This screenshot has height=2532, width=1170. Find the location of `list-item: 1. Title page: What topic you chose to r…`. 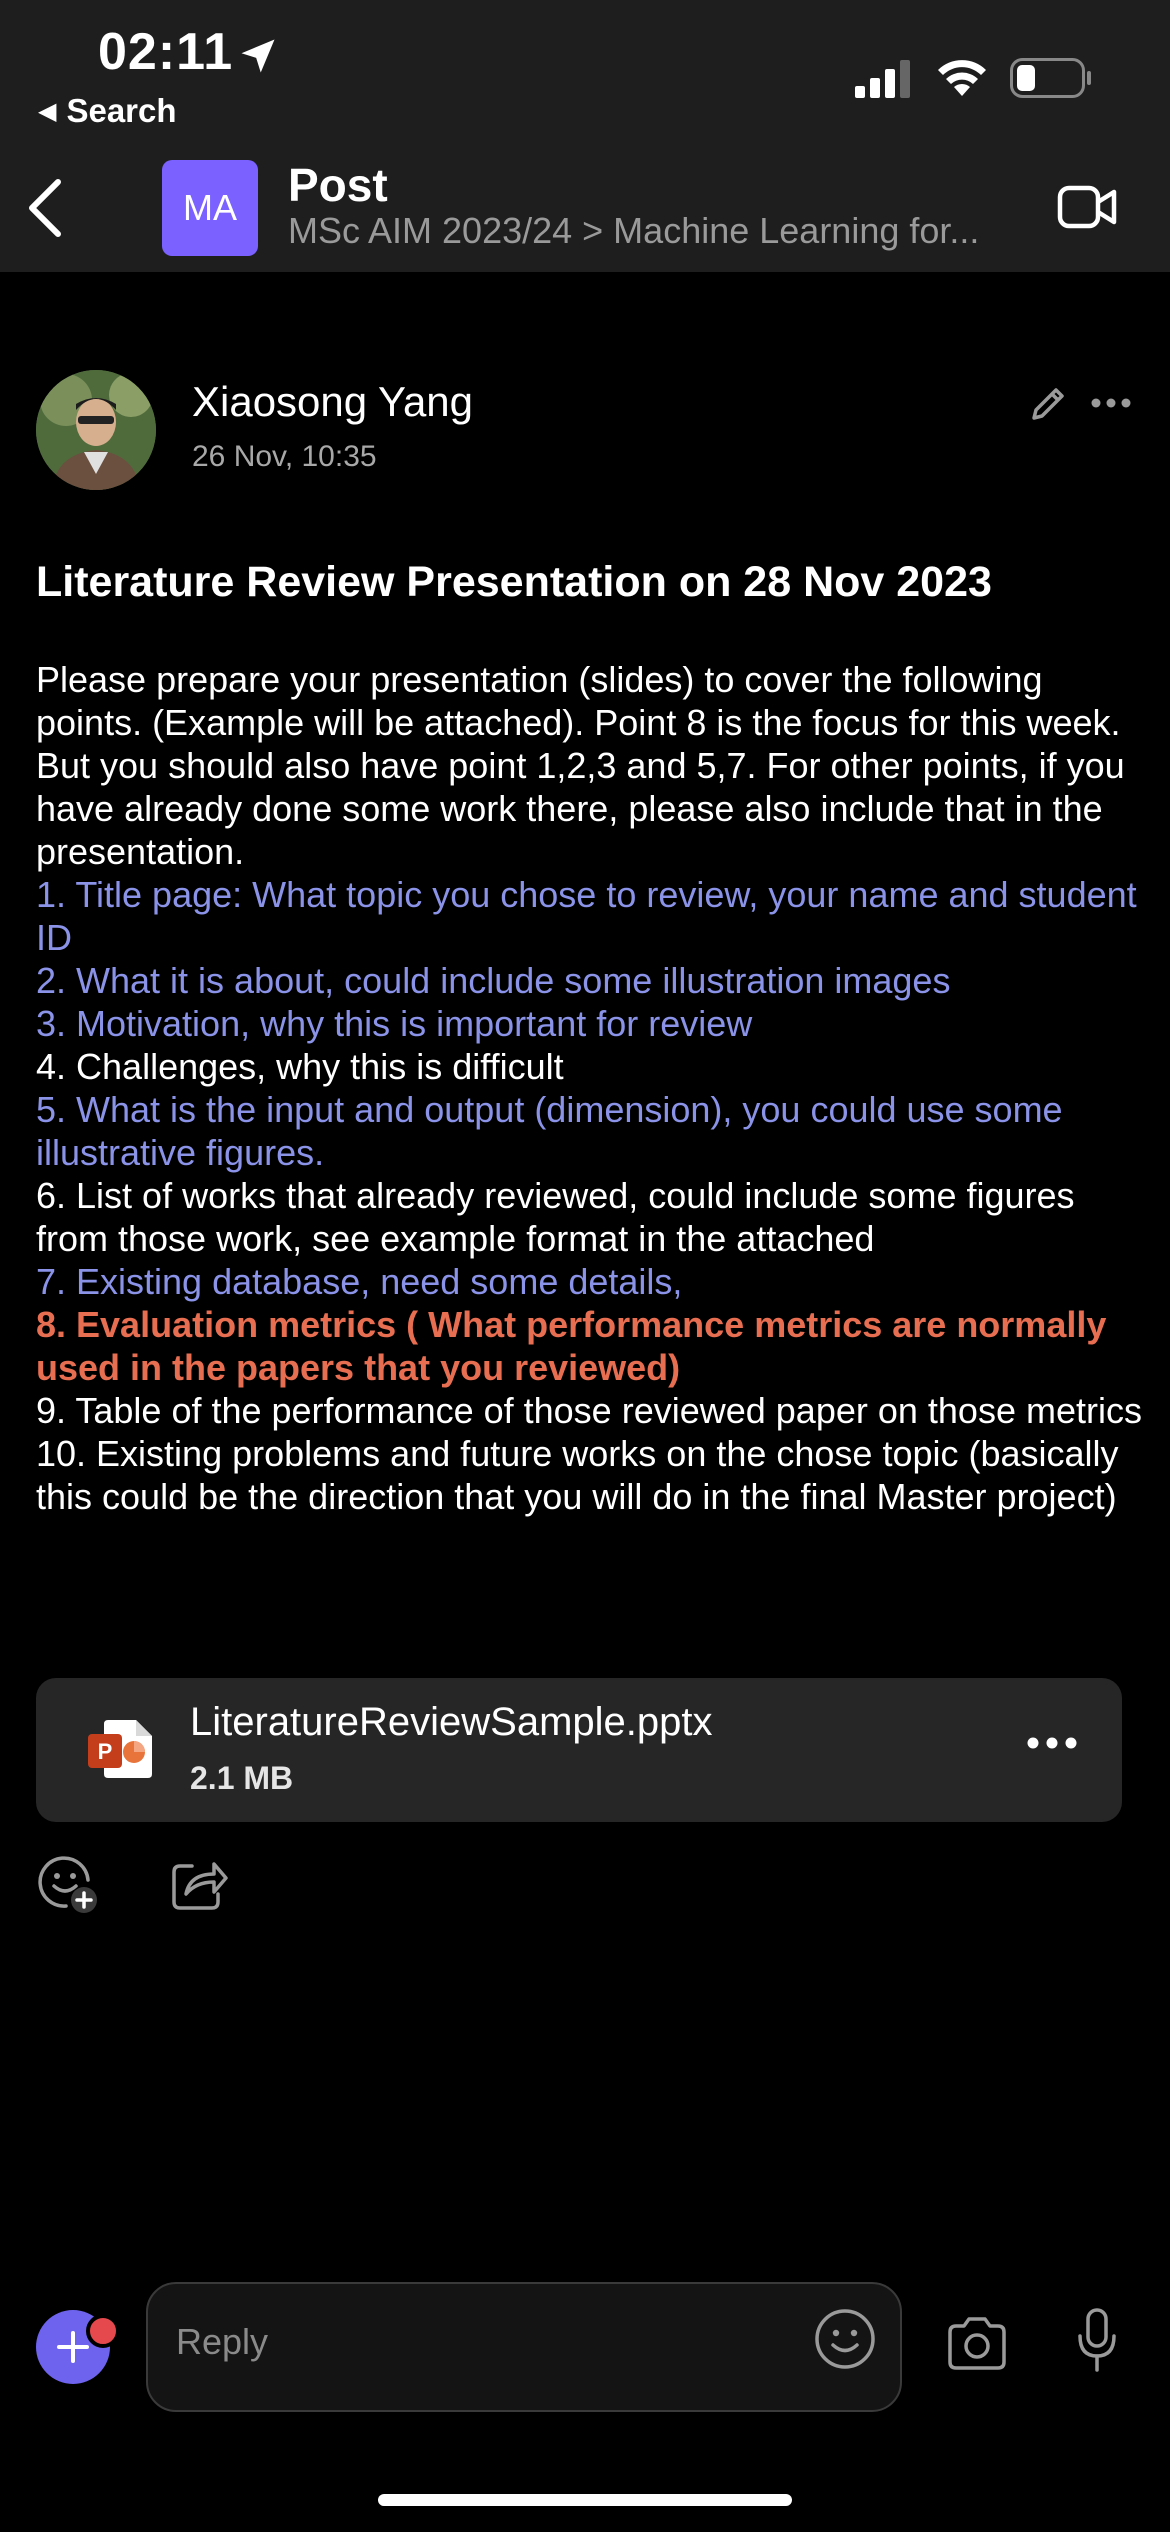

list-item: 1. Title page: What topic you chose to r… is located at coordinates (586, 916).